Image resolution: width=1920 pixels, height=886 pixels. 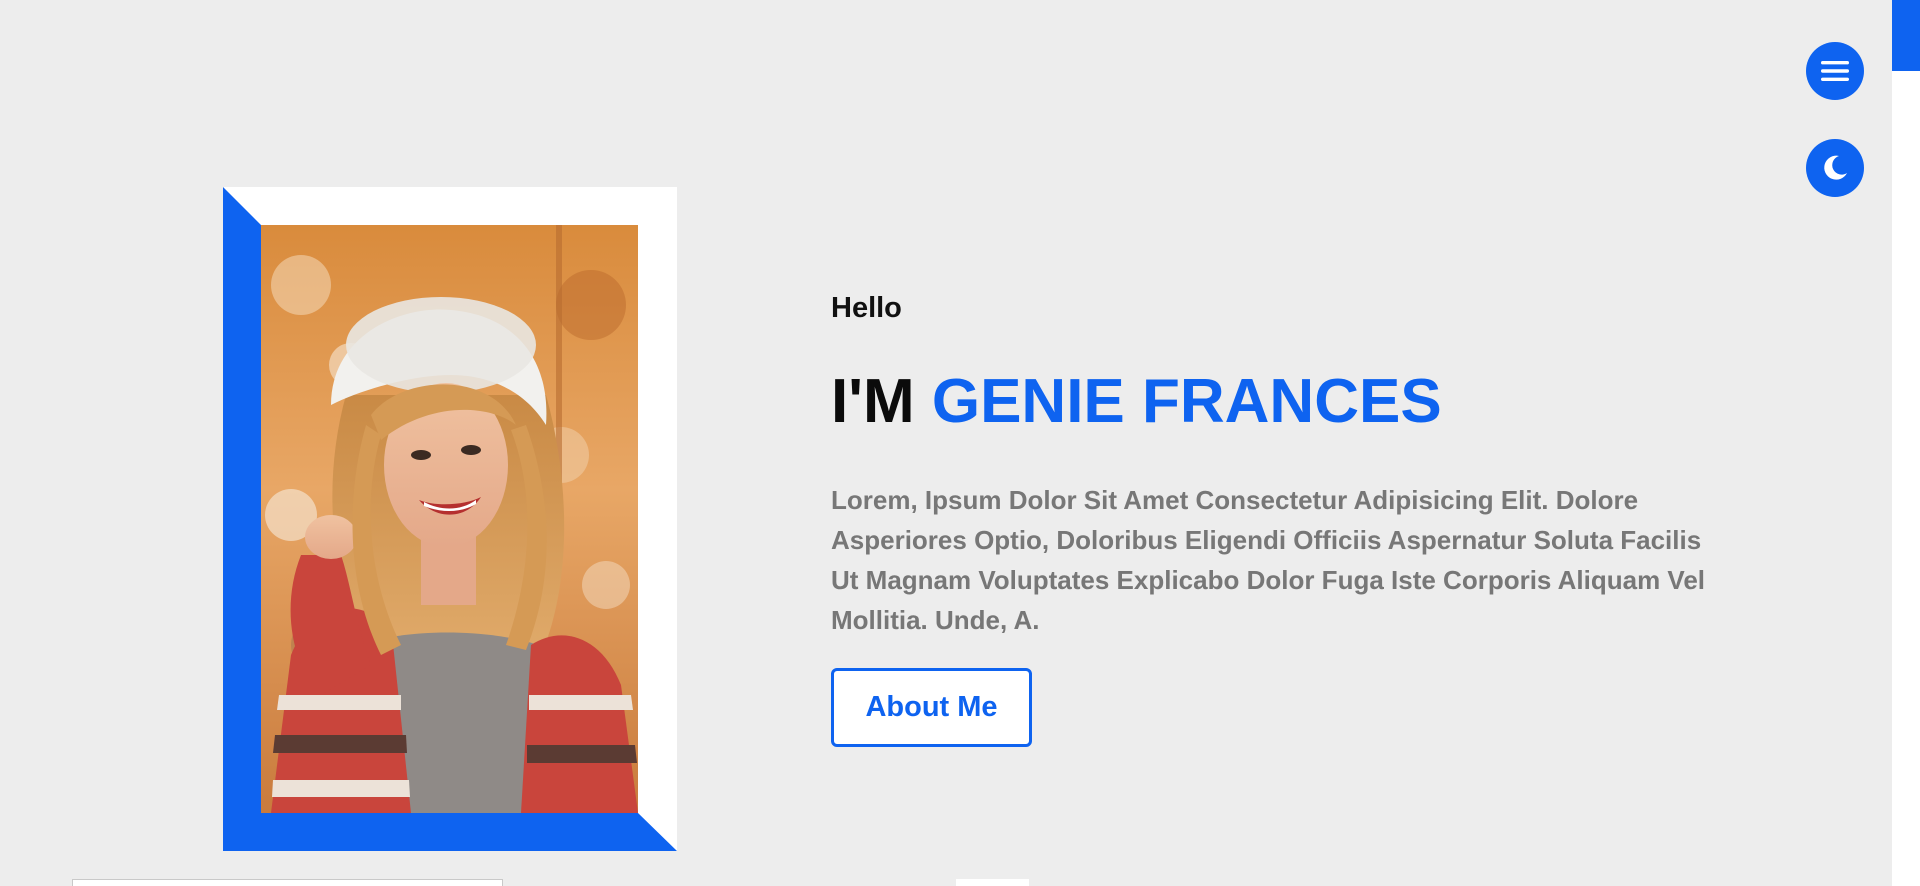 What do you see at coordinates (881, 401) in the screenshot?
I see `name-prefix: I'M` at bounding box center [881, 401].